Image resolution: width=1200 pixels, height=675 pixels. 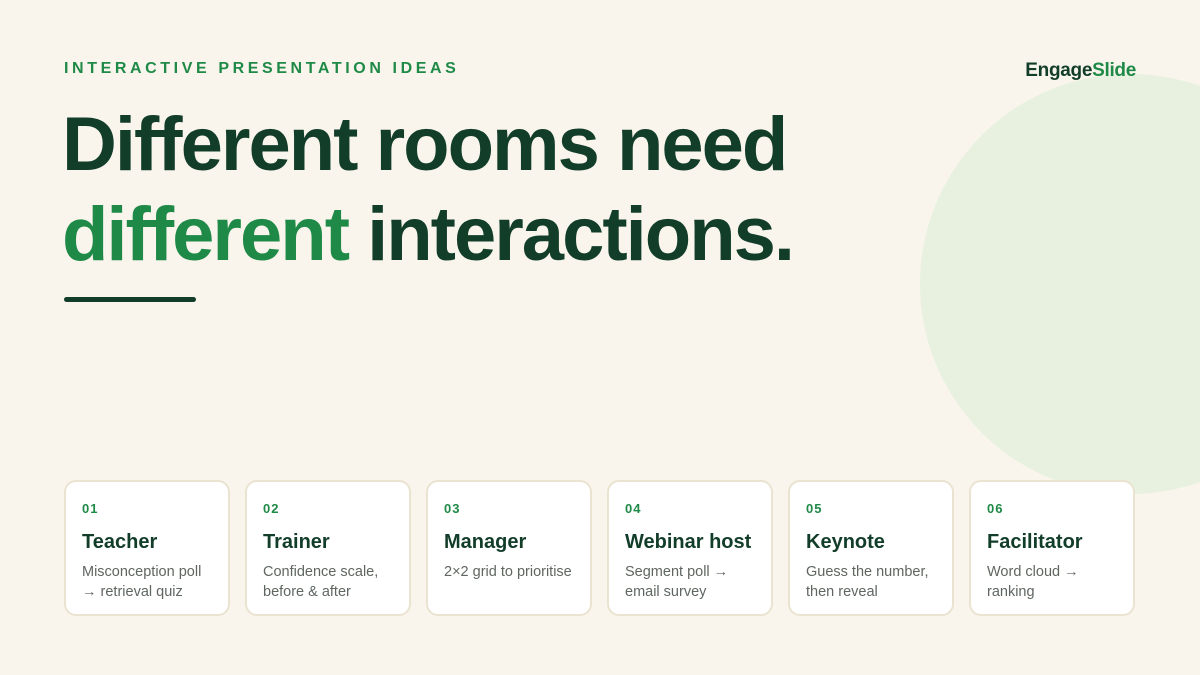 What do you see at coordinates (814, 508) in the screenshot?
I see `card-number: 05` at bounding box center [814, 508].